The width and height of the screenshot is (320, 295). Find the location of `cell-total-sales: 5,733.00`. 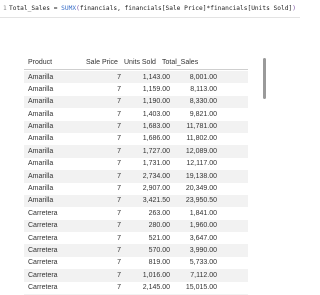

cell-total-sales: 5,733.00 is located at coordinates (203, 263).